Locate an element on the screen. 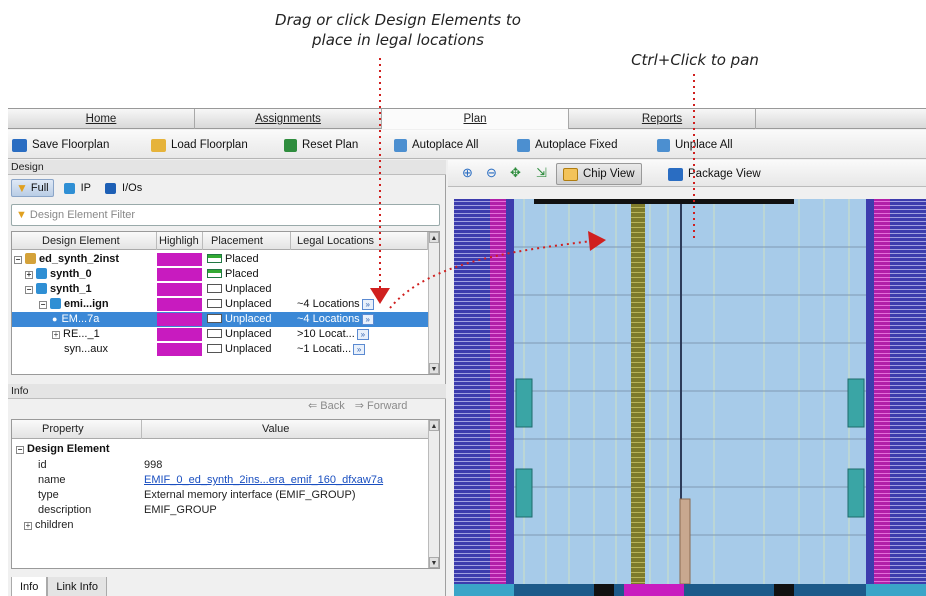 The width and height of the screenshot is (926, 596). down-arrow-icon is located at coordinates (380, 296).